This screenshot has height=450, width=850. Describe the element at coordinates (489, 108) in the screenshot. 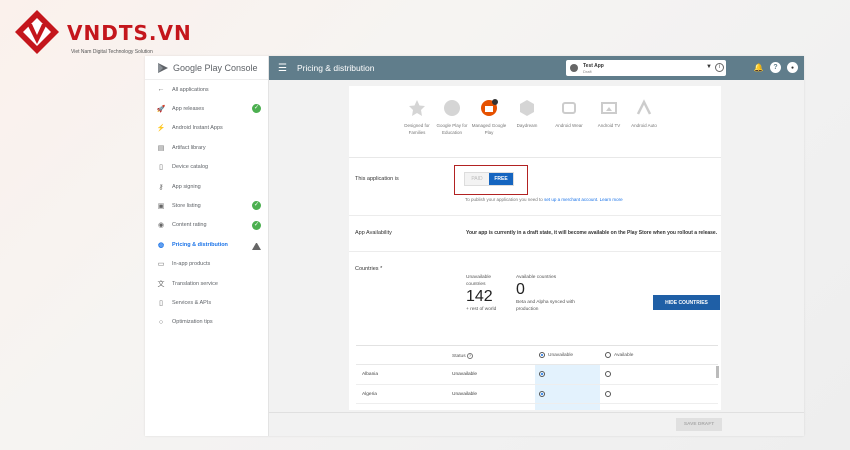

I see `briefcase-icon` at that location.